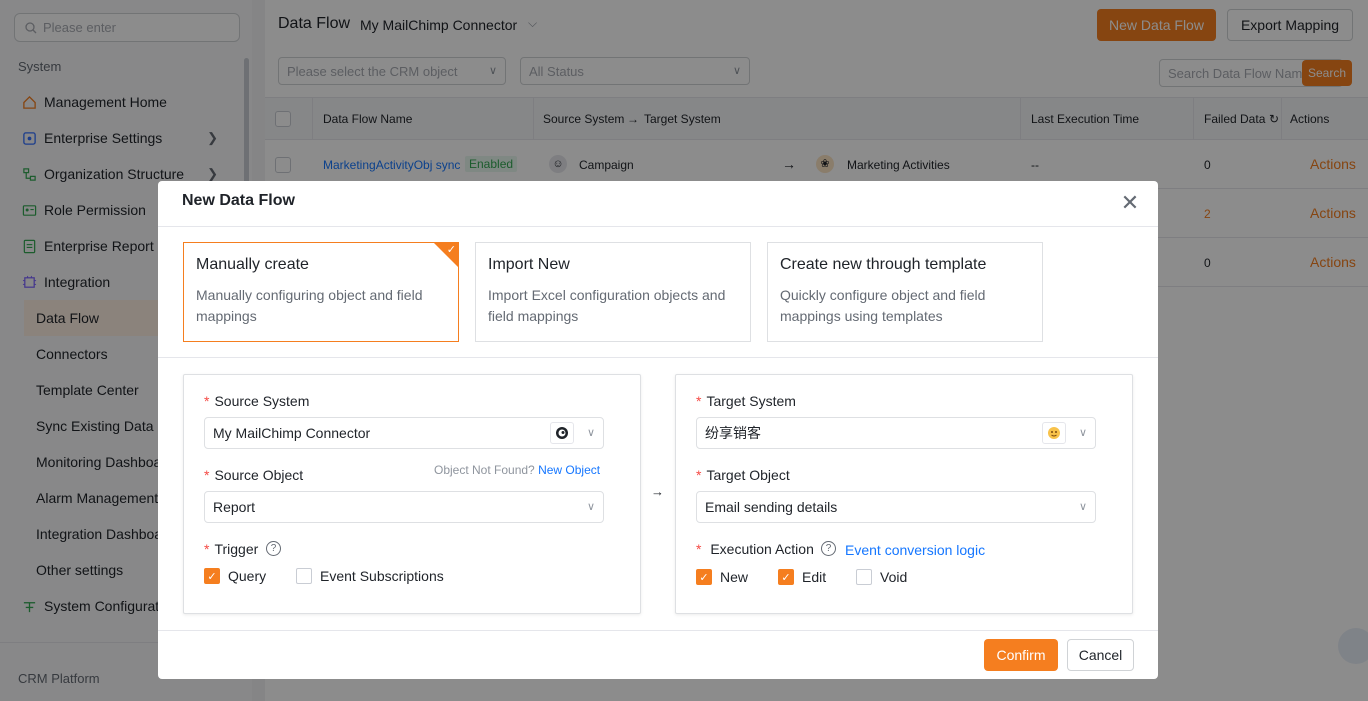  I want to click on target-object-label: * Target Object, so click(743, 475).